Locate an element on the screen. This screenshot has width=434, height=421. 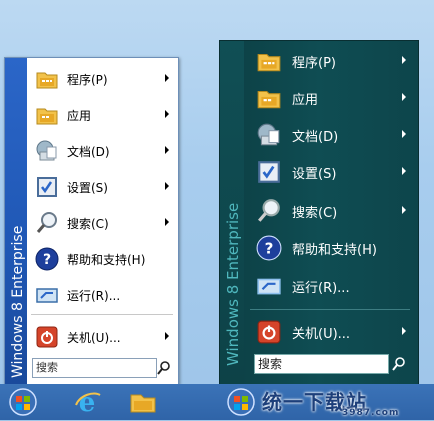
svg-text: e is located at coordinates (87, 402).